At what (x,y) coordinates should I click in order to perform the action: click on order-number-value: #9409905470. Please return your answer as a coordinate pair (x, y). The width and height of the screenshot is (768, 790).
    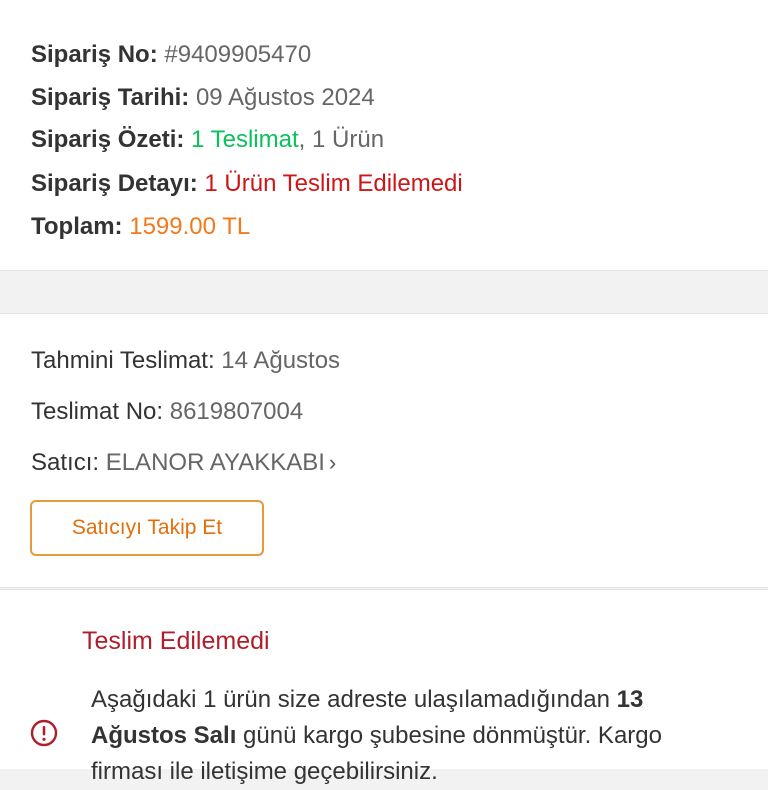
    Looking at the image, I should click on (238, 54).